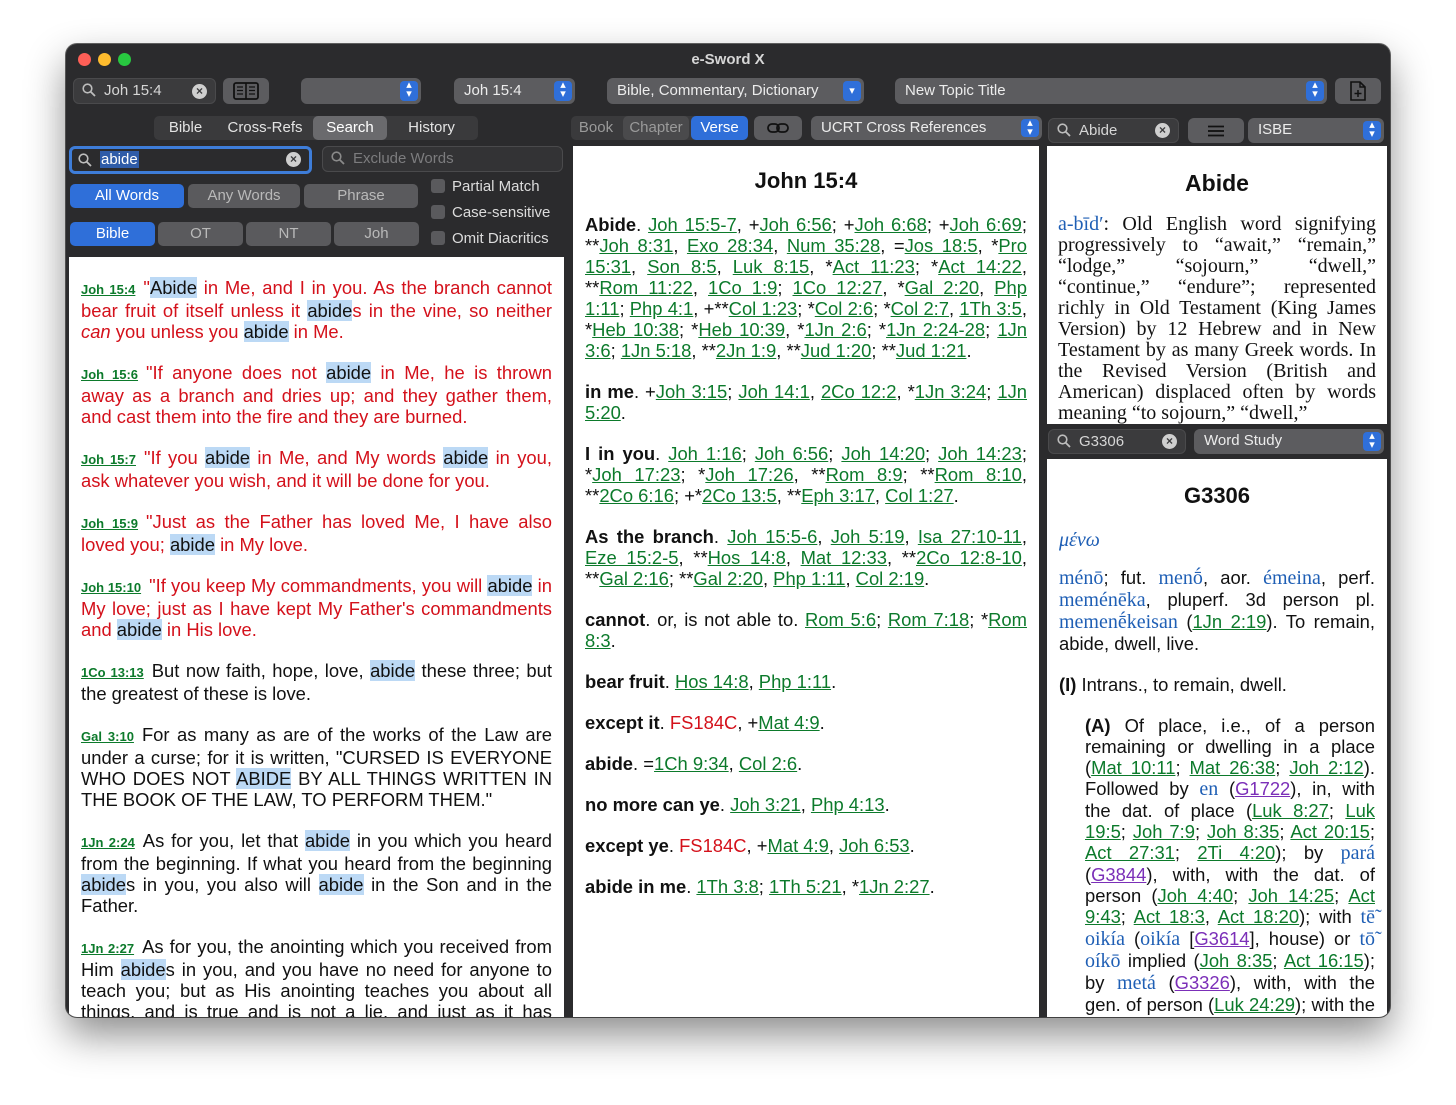 The height and width of the screenshot is (1105, 1456). I want to click on exclude-words-input: Exclude Words, so click(442, 159).